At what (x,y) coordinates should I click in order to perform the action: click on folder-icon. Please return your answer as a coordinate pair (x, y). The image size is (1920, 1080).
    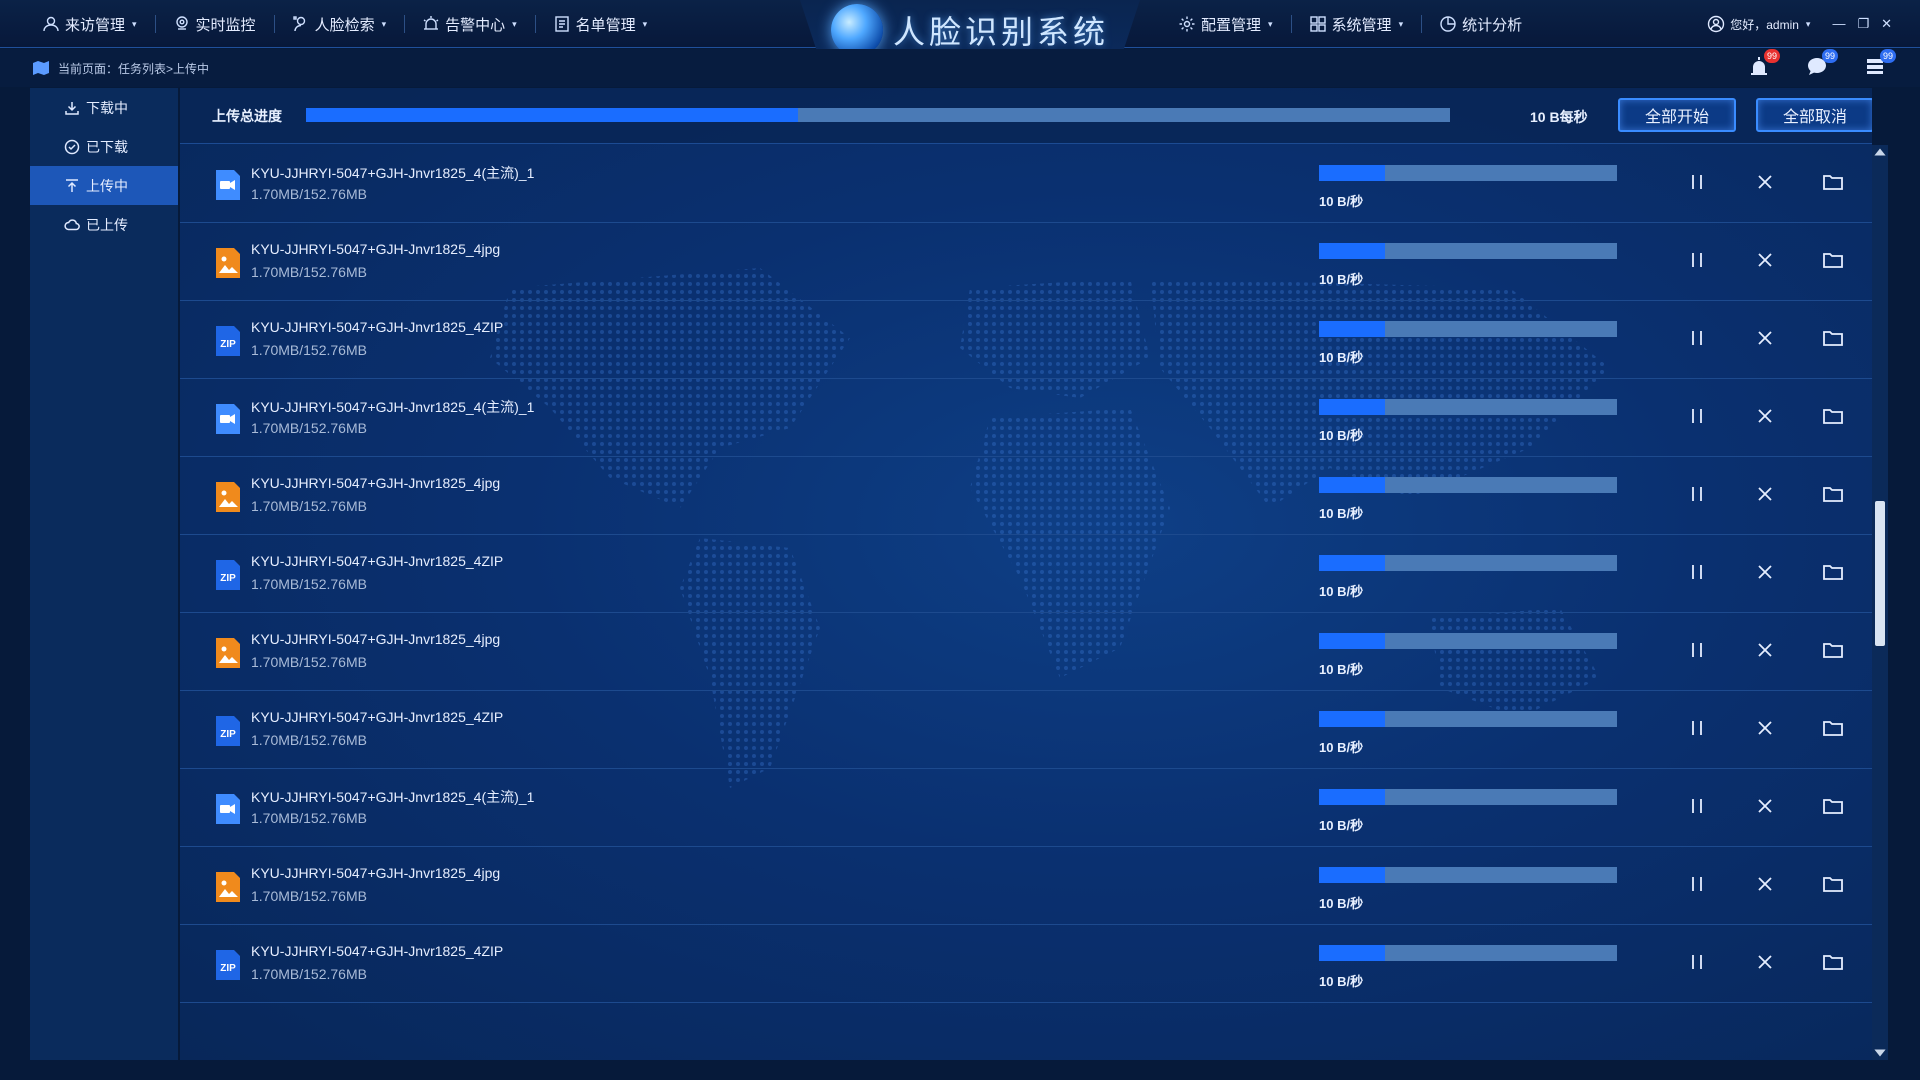
    Looking at the image, I should click on (1833, 728).